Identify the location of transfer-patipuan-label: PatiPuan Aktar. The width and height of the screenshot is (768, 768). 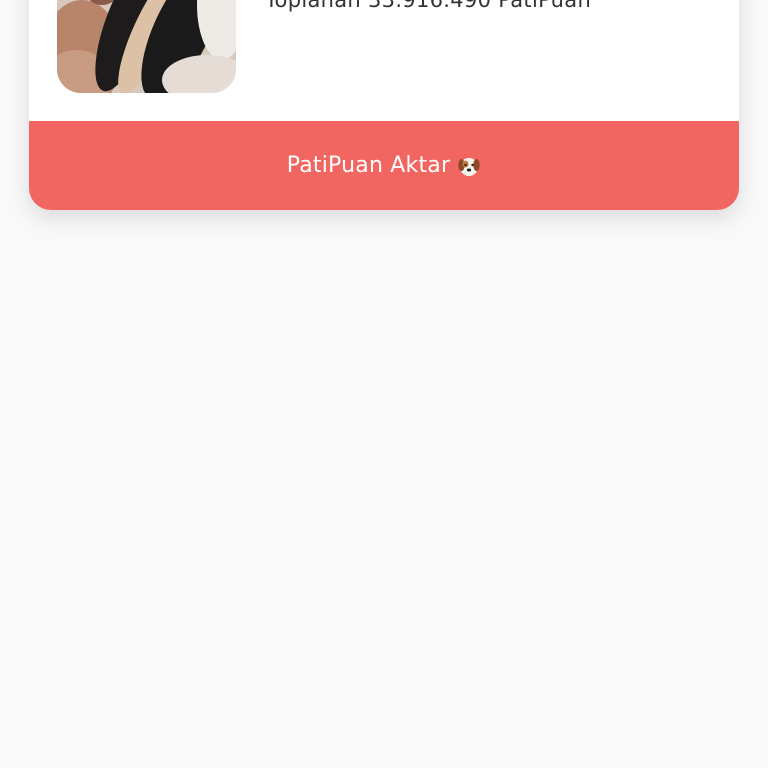
(368, 165).